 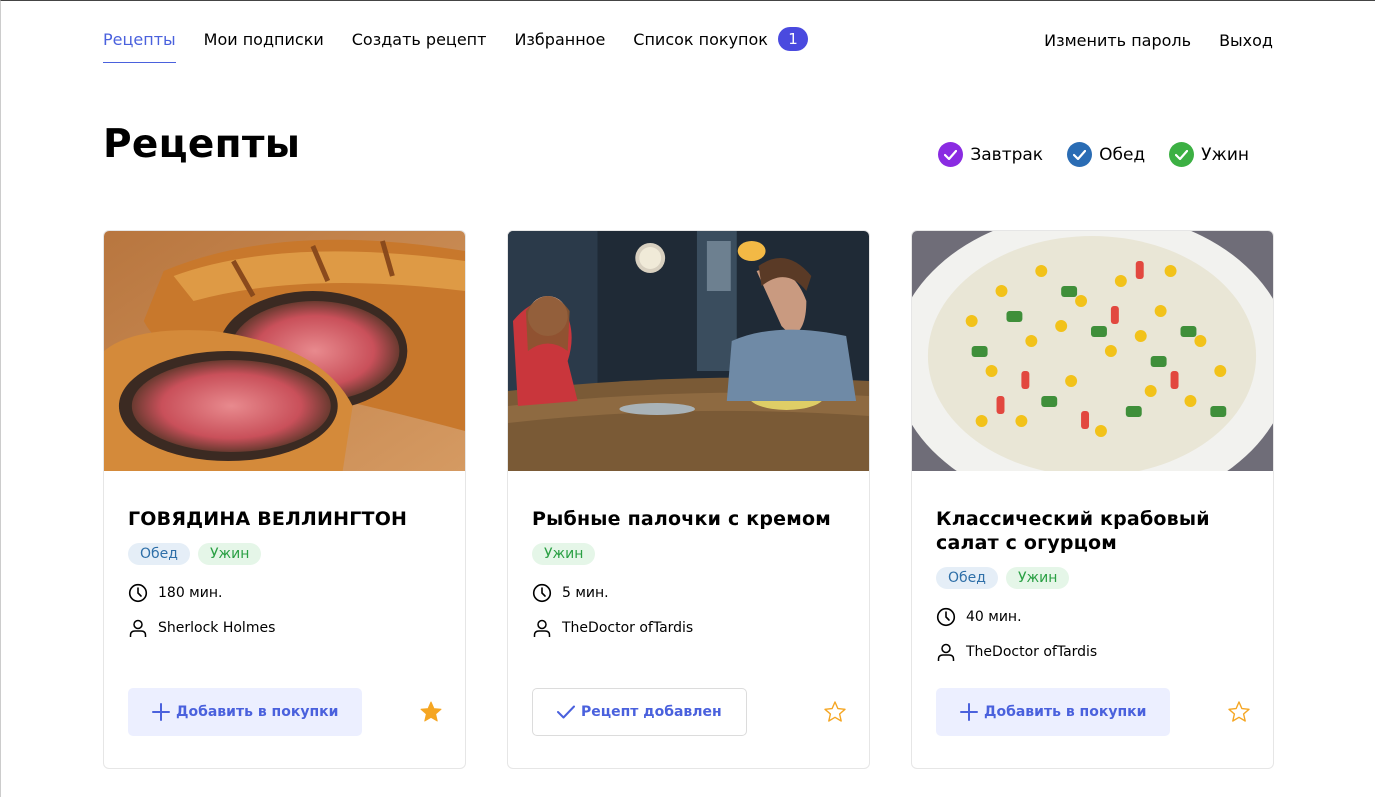 What do you see at coordinates (1158, 25) in the screenshot?
I see `nav-account: Изменить пароль Выход` at bounding box center [1158, 25].